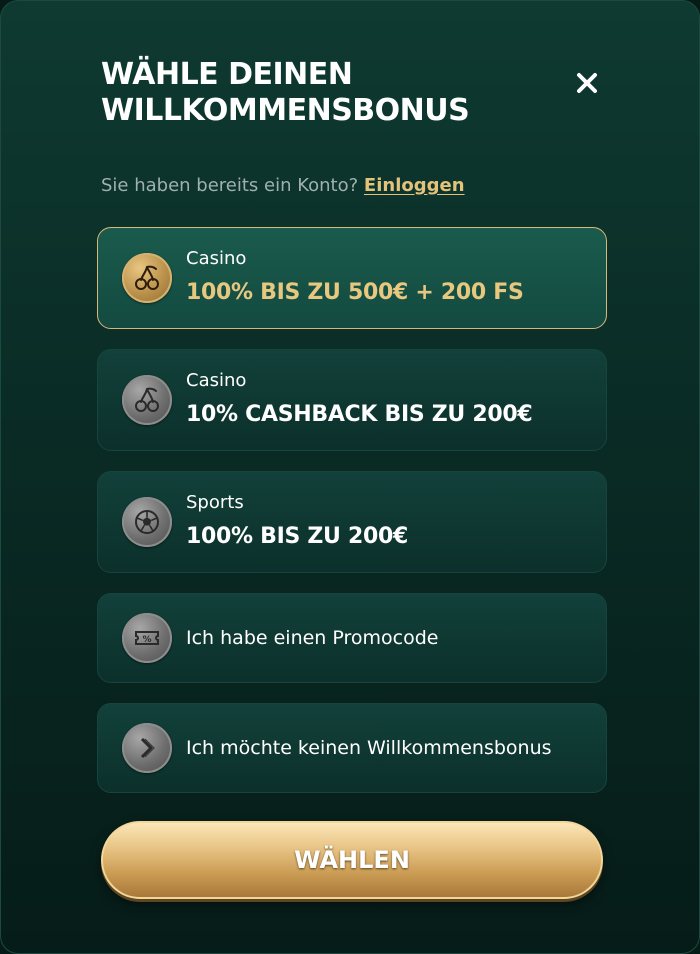 The height and width of the screenshot is (954, 700). Describe the element at coordinates (414, 185) in the screenshot. I see `login-link: Einloggen` at that location.